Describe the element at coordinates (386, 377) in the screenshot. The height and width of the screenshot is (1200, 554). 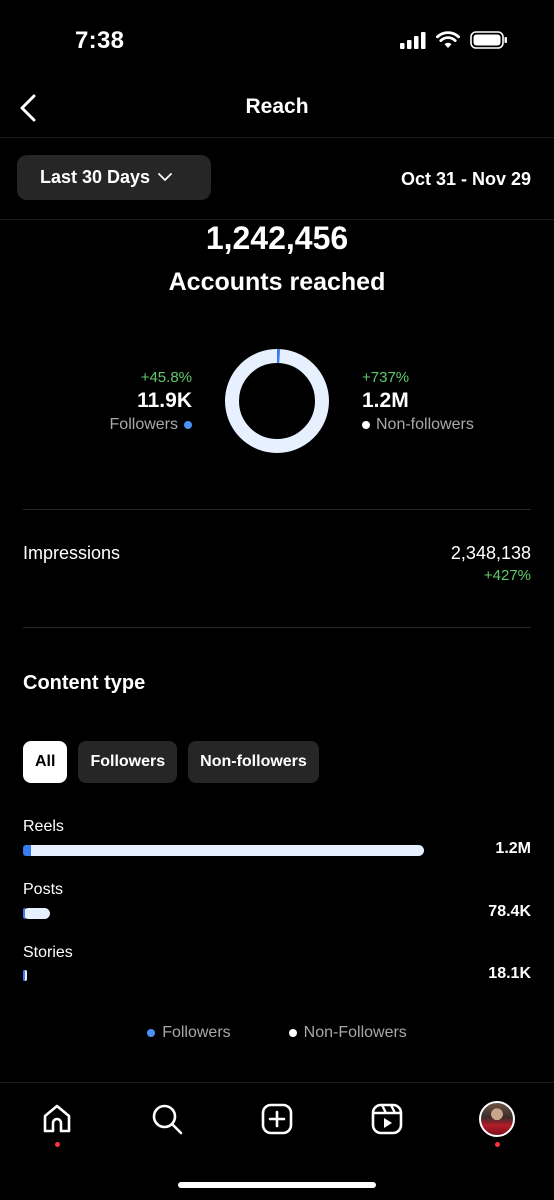
I see `non-followers-change: +737%` at that location.